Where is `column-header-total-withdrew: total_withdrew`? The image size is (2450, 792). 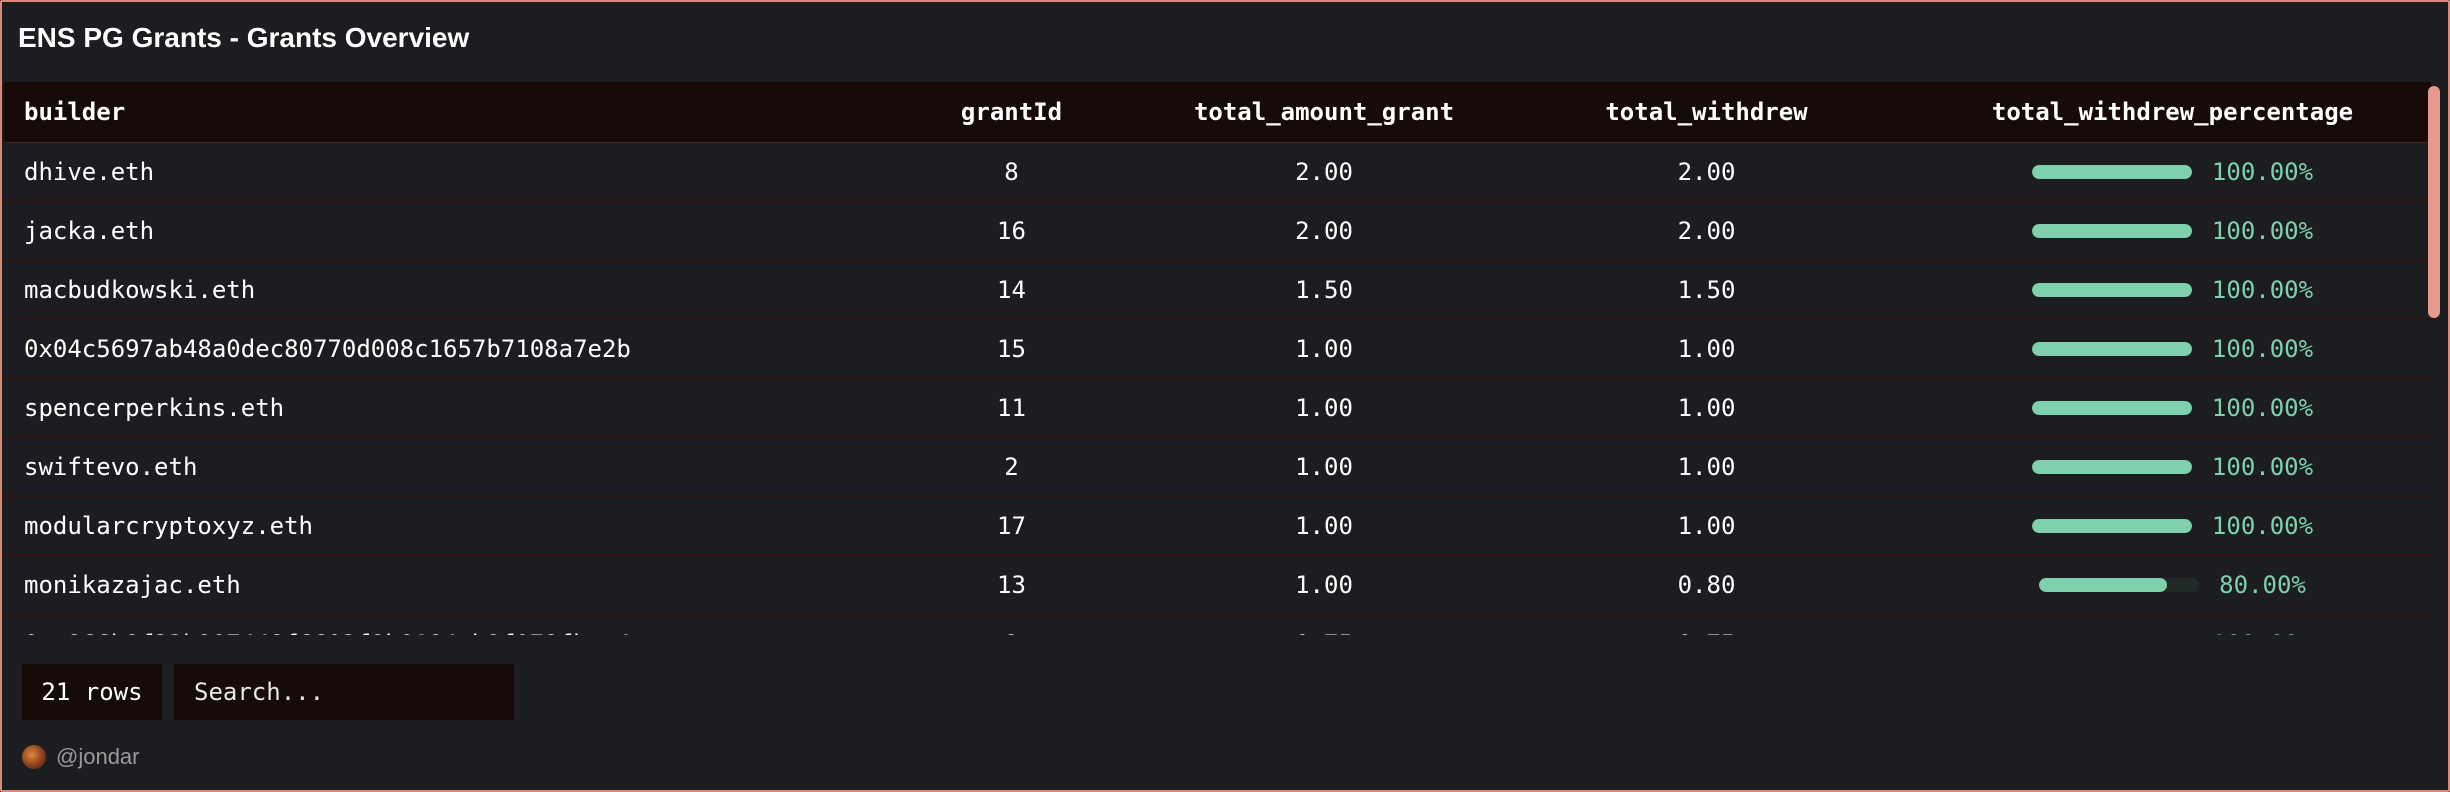
column-header-total-withdrew: total_withdrew is located at coordinates (1706, 112).